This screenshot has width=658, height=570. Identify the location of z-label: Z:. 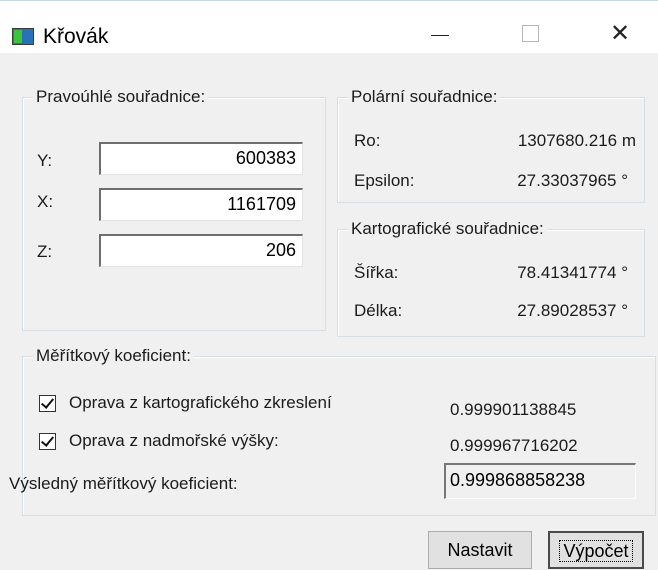
(45, 251).